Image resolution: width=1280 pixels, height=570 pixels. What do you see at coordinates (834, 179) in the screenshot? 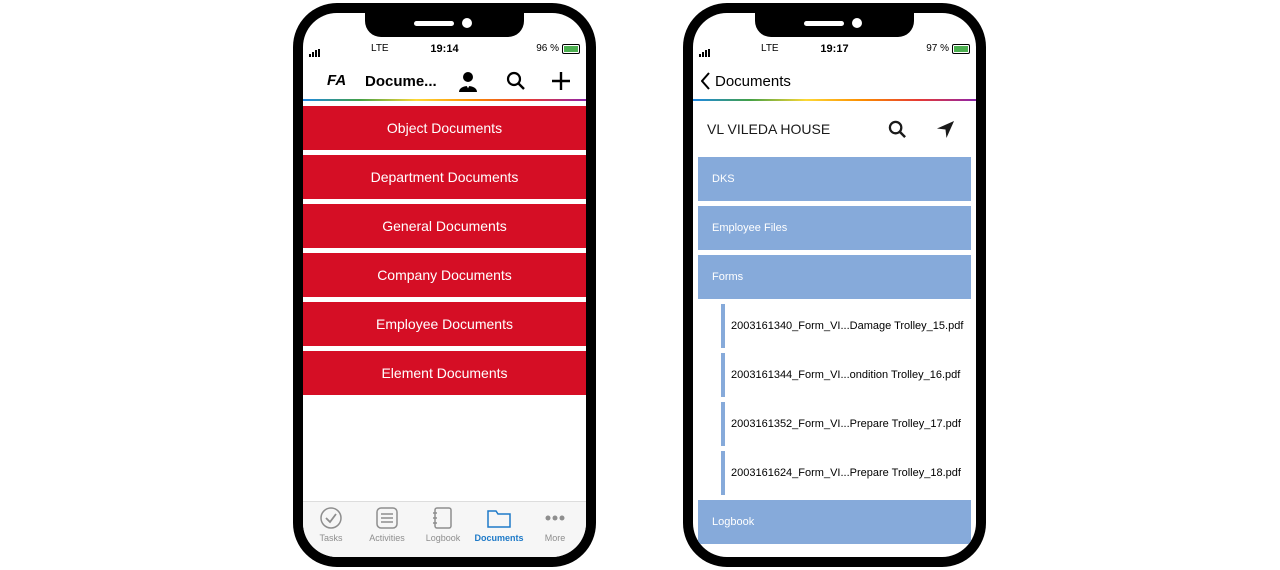
I see `folder-dks: DKS` at bounding box center [834, 179].